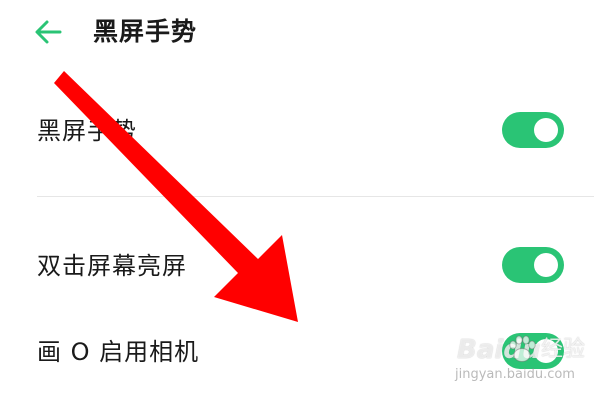  Describe the element at coordinates (297, 266) in the screenshot. I see `setting-row-double-tap-wake: 双击屏幕亮屏` at that location.